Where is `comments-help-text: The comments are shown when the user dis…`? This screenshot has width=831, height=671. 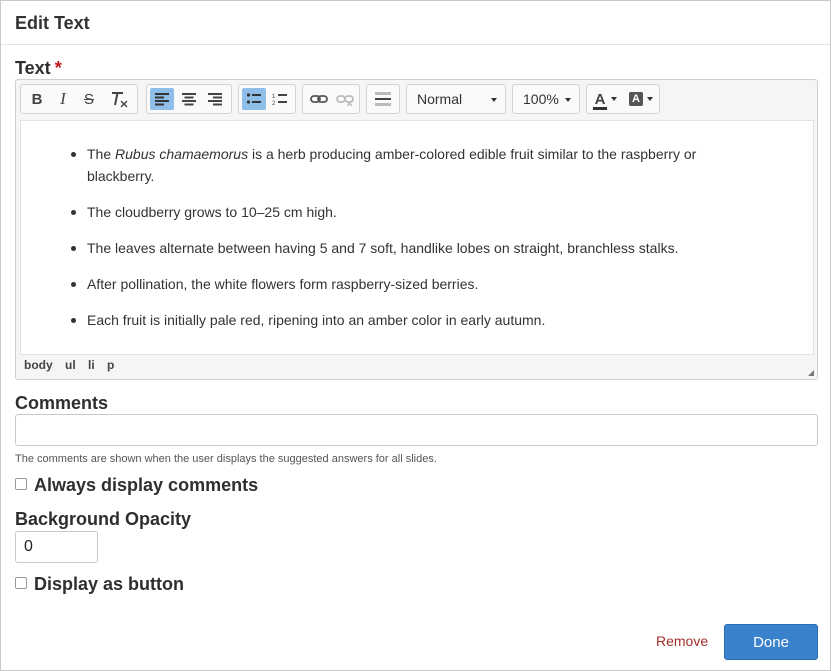
comments-help-text: The comments are shown when the user dis… is located at coordinates (226, 459).